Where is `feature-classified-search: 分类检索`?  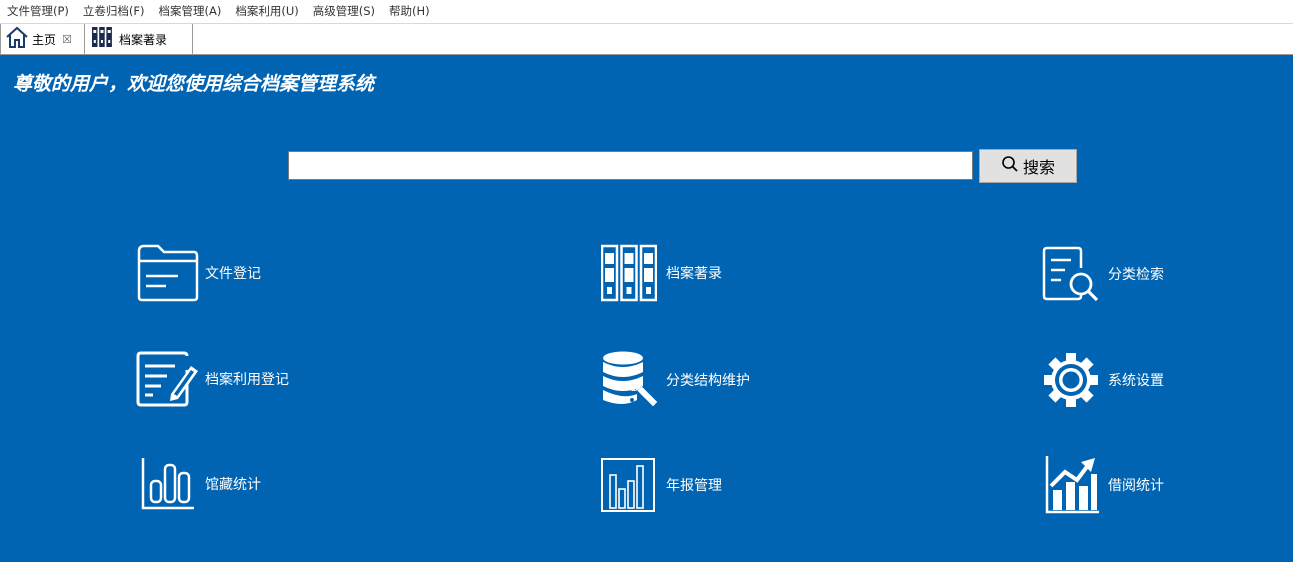 feature-classified-search: 分类检索 is located at coordinates (1102, 274).